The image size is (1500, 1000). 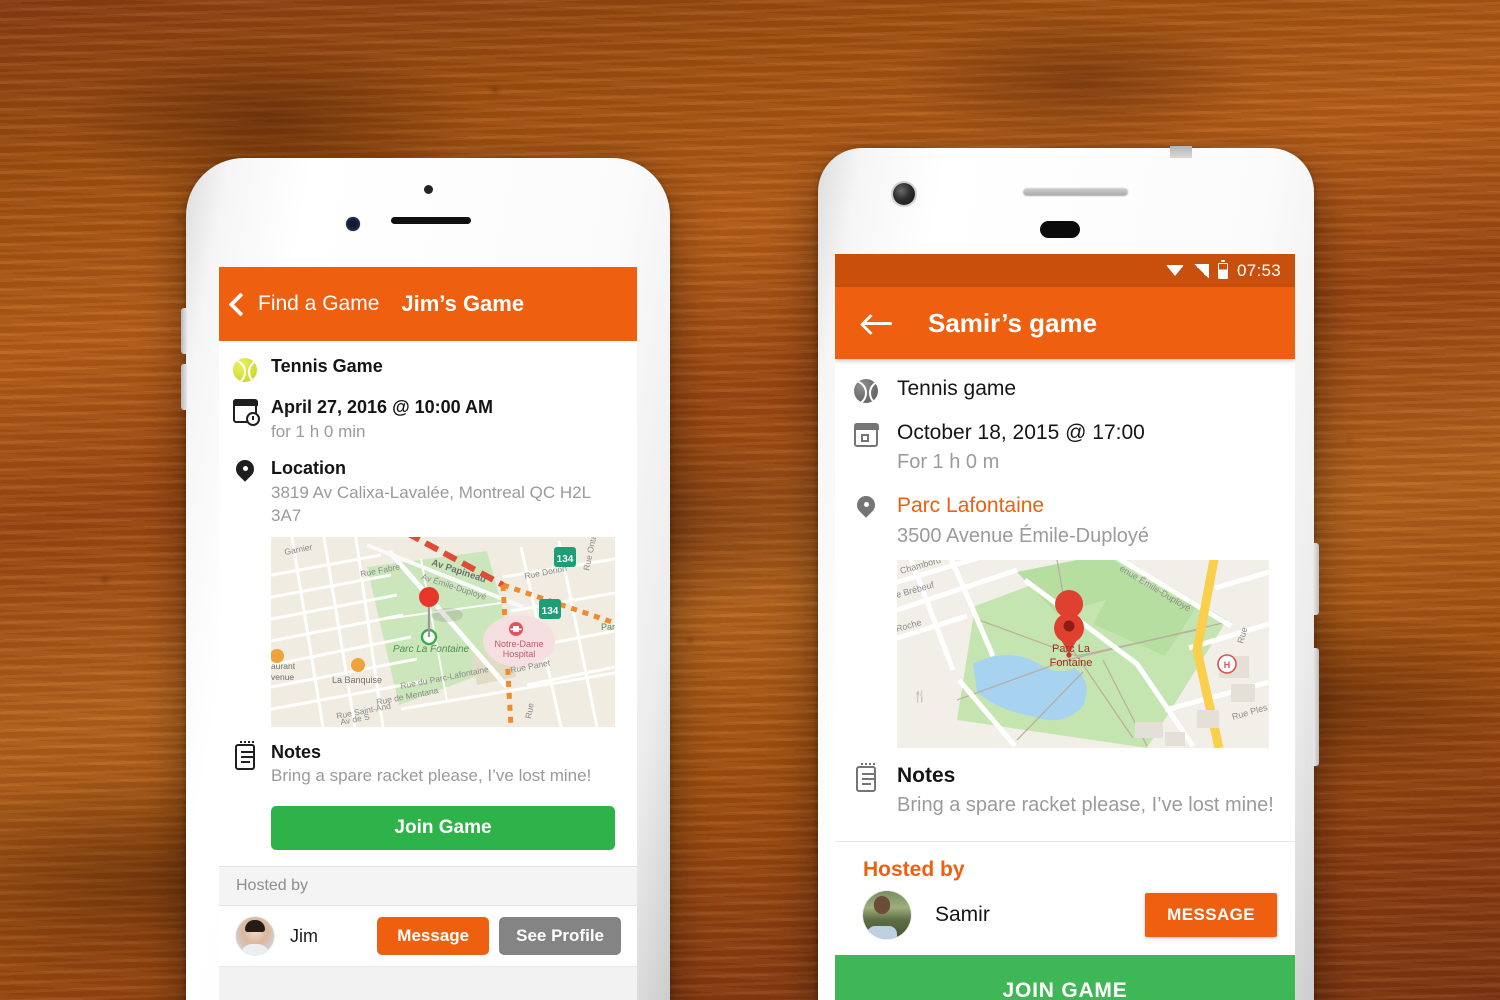 What do you see at coordinates (255, 936) in the screenshot?
I see `host-avatar-jim` at bounding box center [255, 936].